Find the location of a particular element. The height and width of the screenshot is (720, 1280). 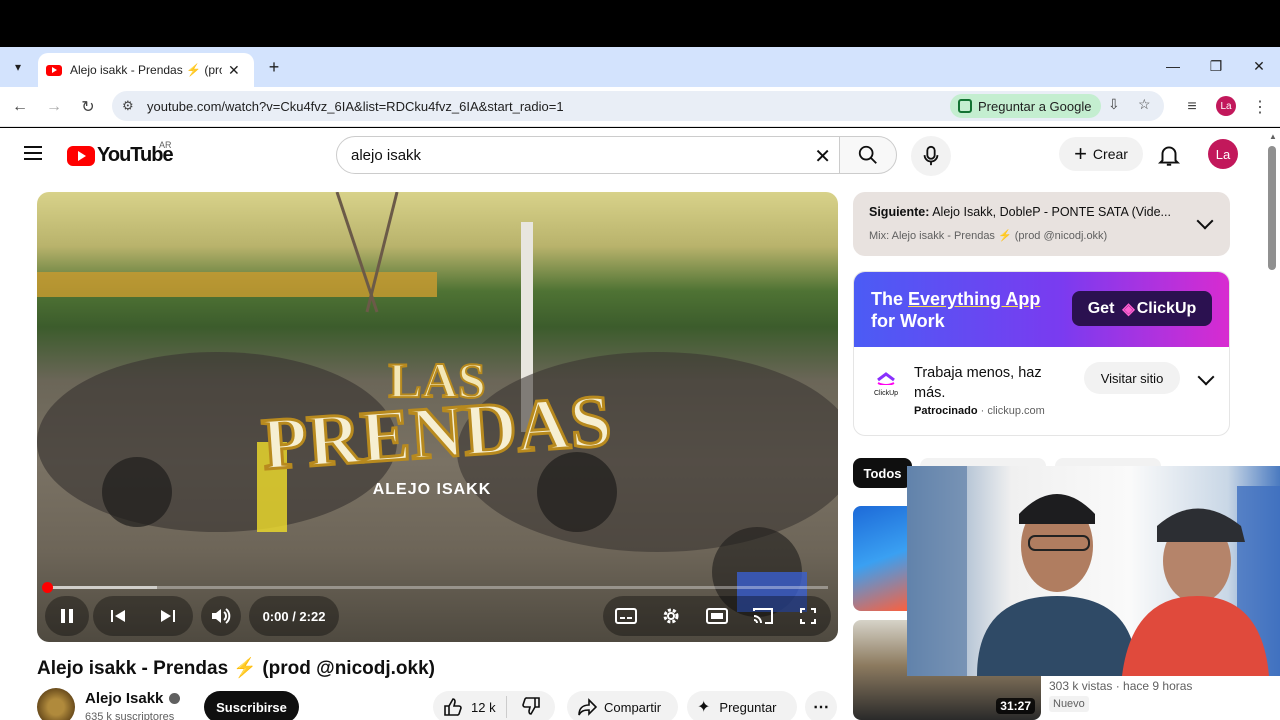

subtitles-icon is located at coordinates (626, 616).